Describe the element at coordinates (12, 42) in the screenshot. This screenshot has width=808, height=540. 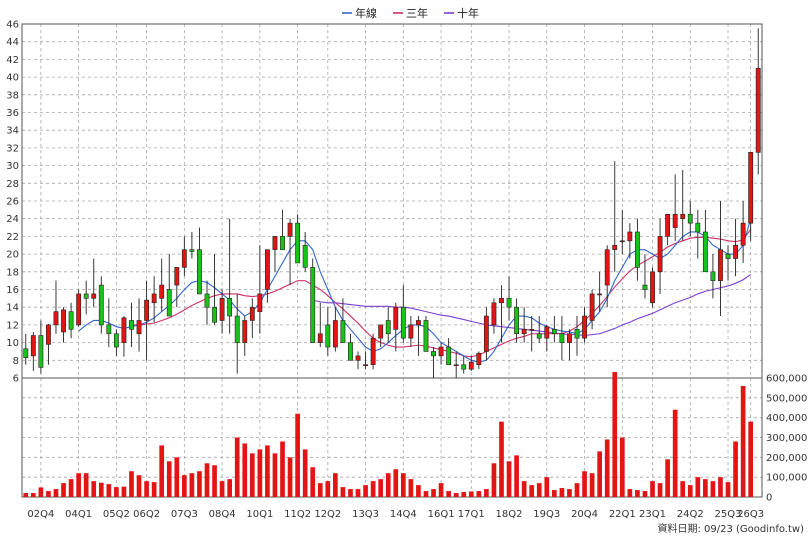
I see `price-tick-label: 44` at that location.